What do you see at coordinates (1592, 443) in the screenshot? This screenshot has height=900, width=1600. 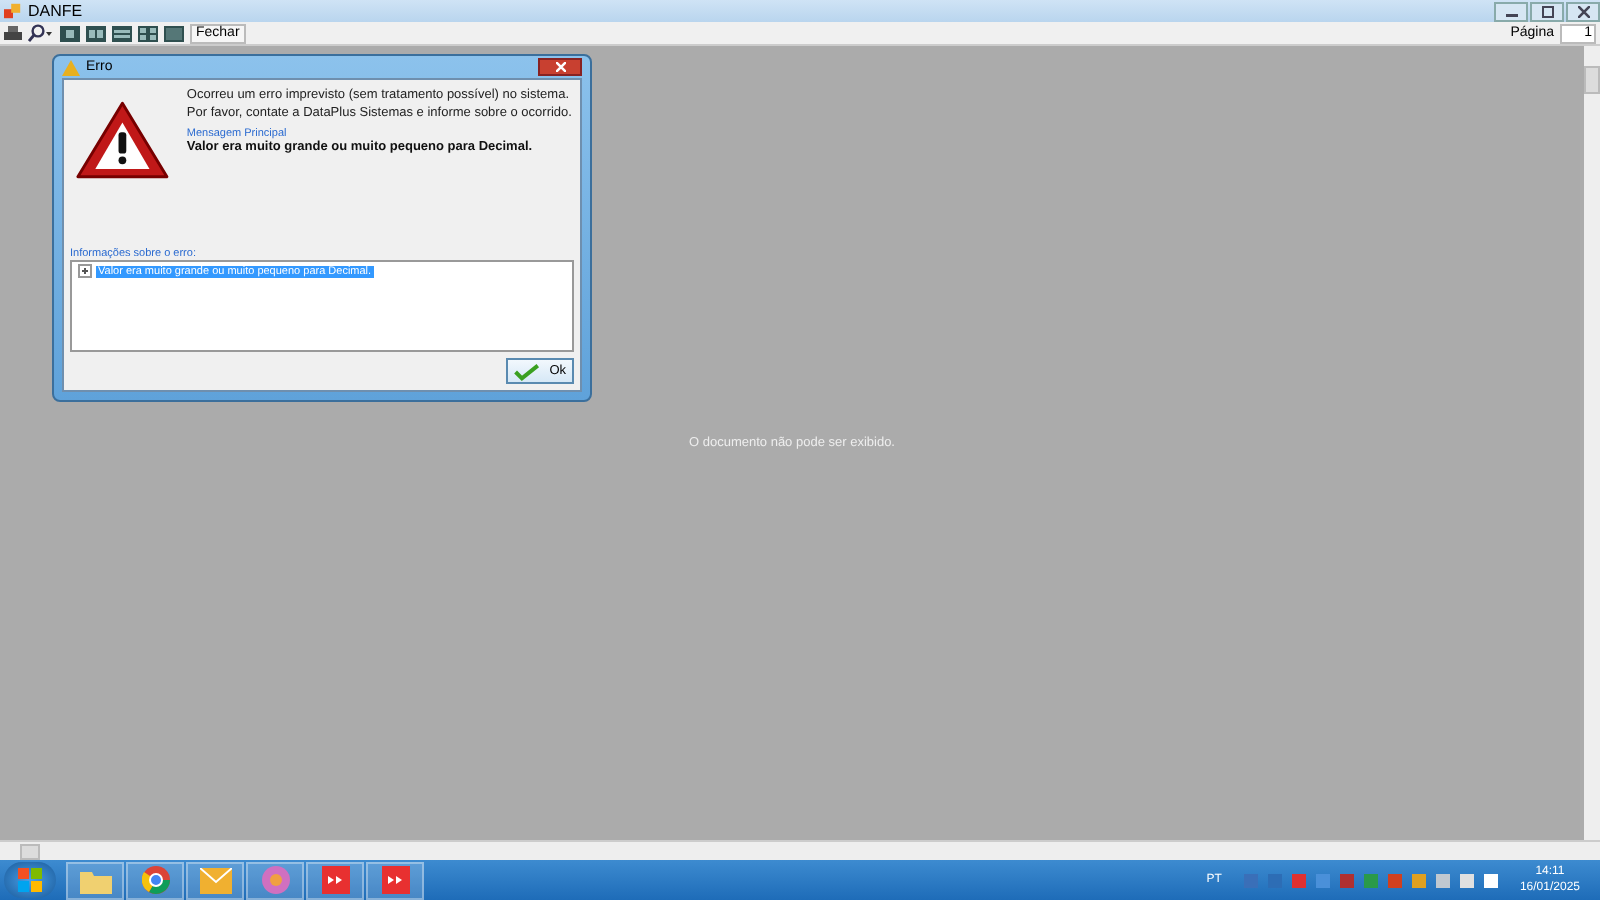 I see `vertical-scrollbar` at bounding box center [1592, 443].